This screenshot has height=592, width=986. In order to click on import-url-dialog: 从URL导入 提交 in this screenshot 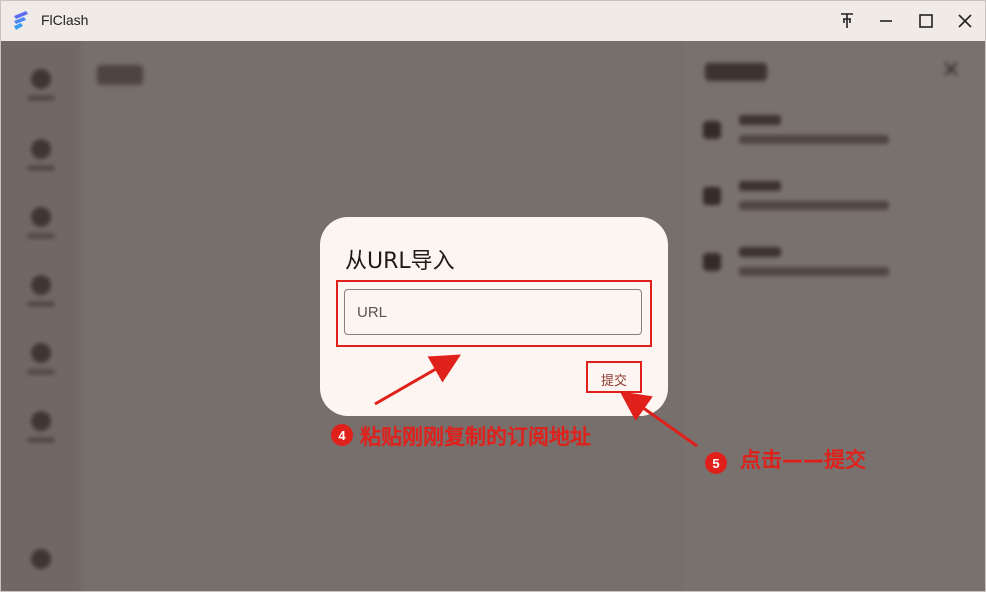, I will do `click(494, 316)`.